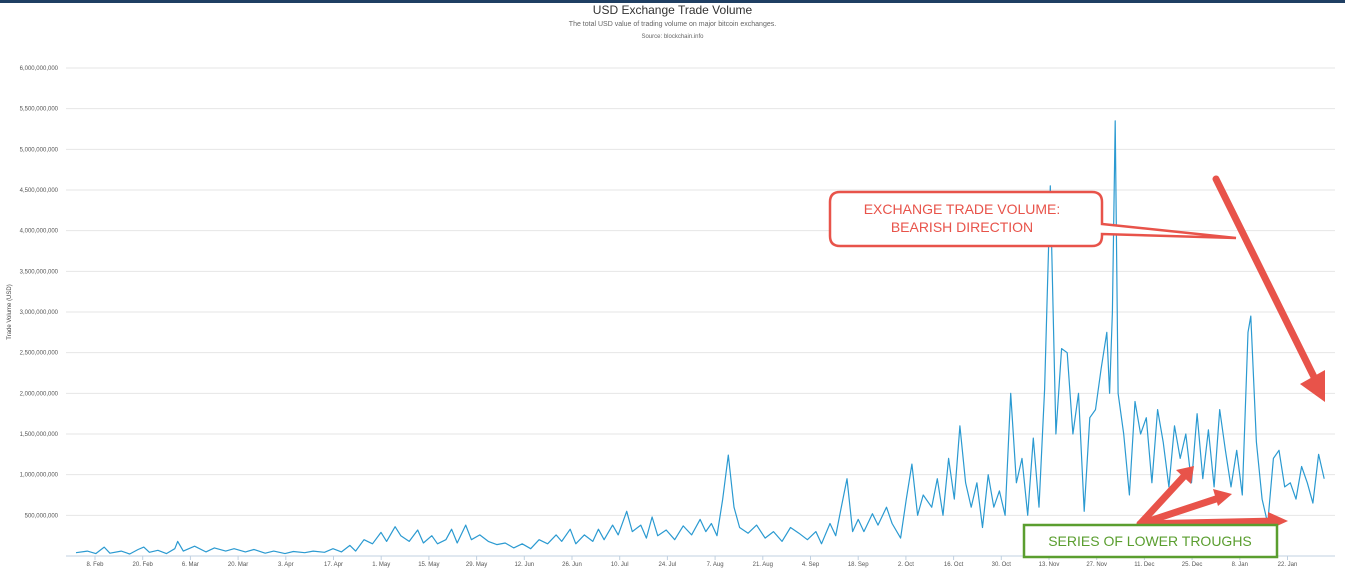  What do you see at coordinates (10, 311) in the screenshot?
I see `y-axis-label: Trade Volume (USD)` at bounding box center [10, 311].